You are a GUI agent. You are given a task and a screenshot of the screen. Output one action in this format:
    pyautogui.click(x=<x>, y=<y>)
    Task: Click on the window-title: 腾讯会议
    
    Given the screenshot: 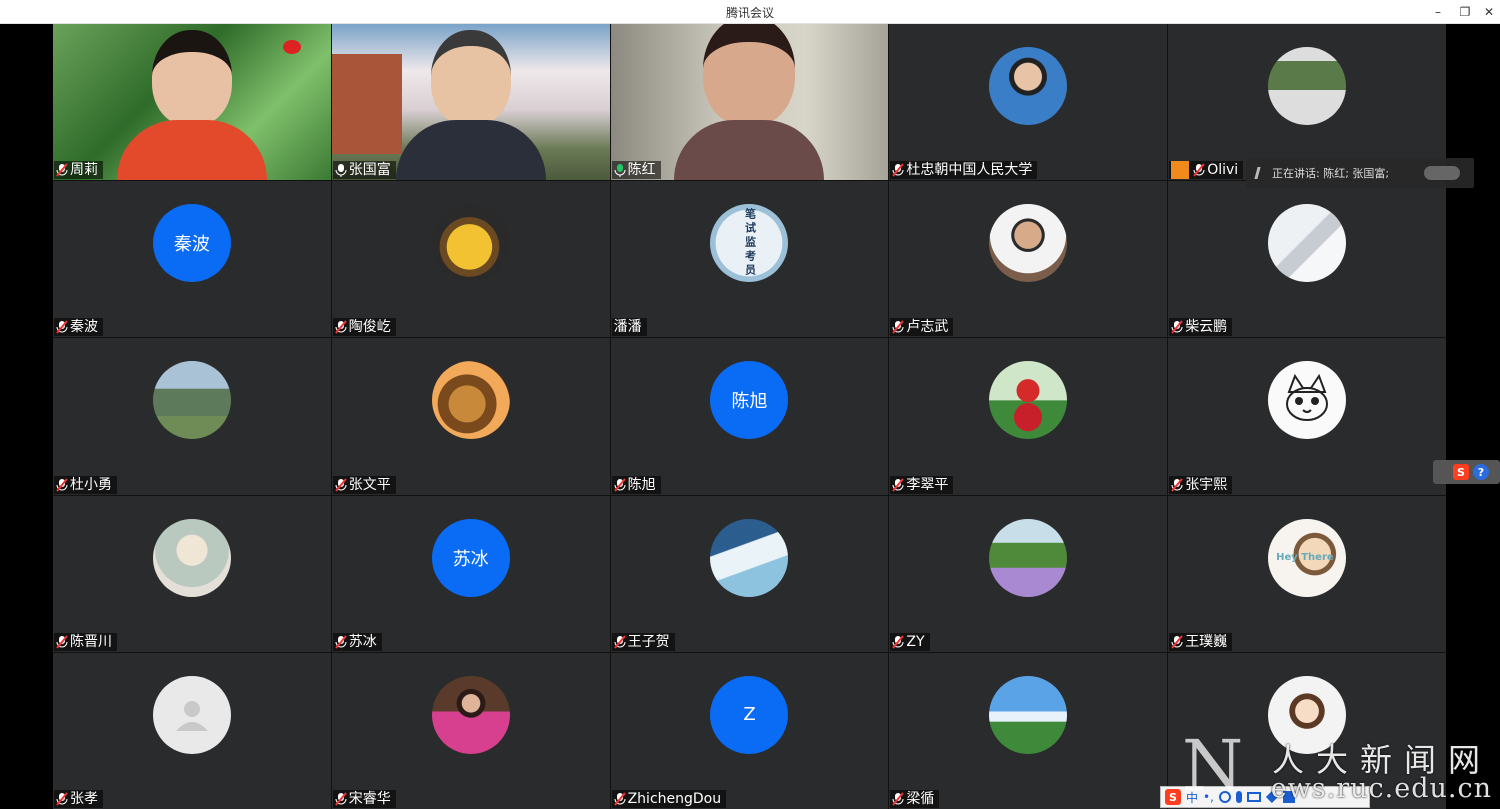 What is the action you would take?
    pyautogui.click(x=749, y=13)
    